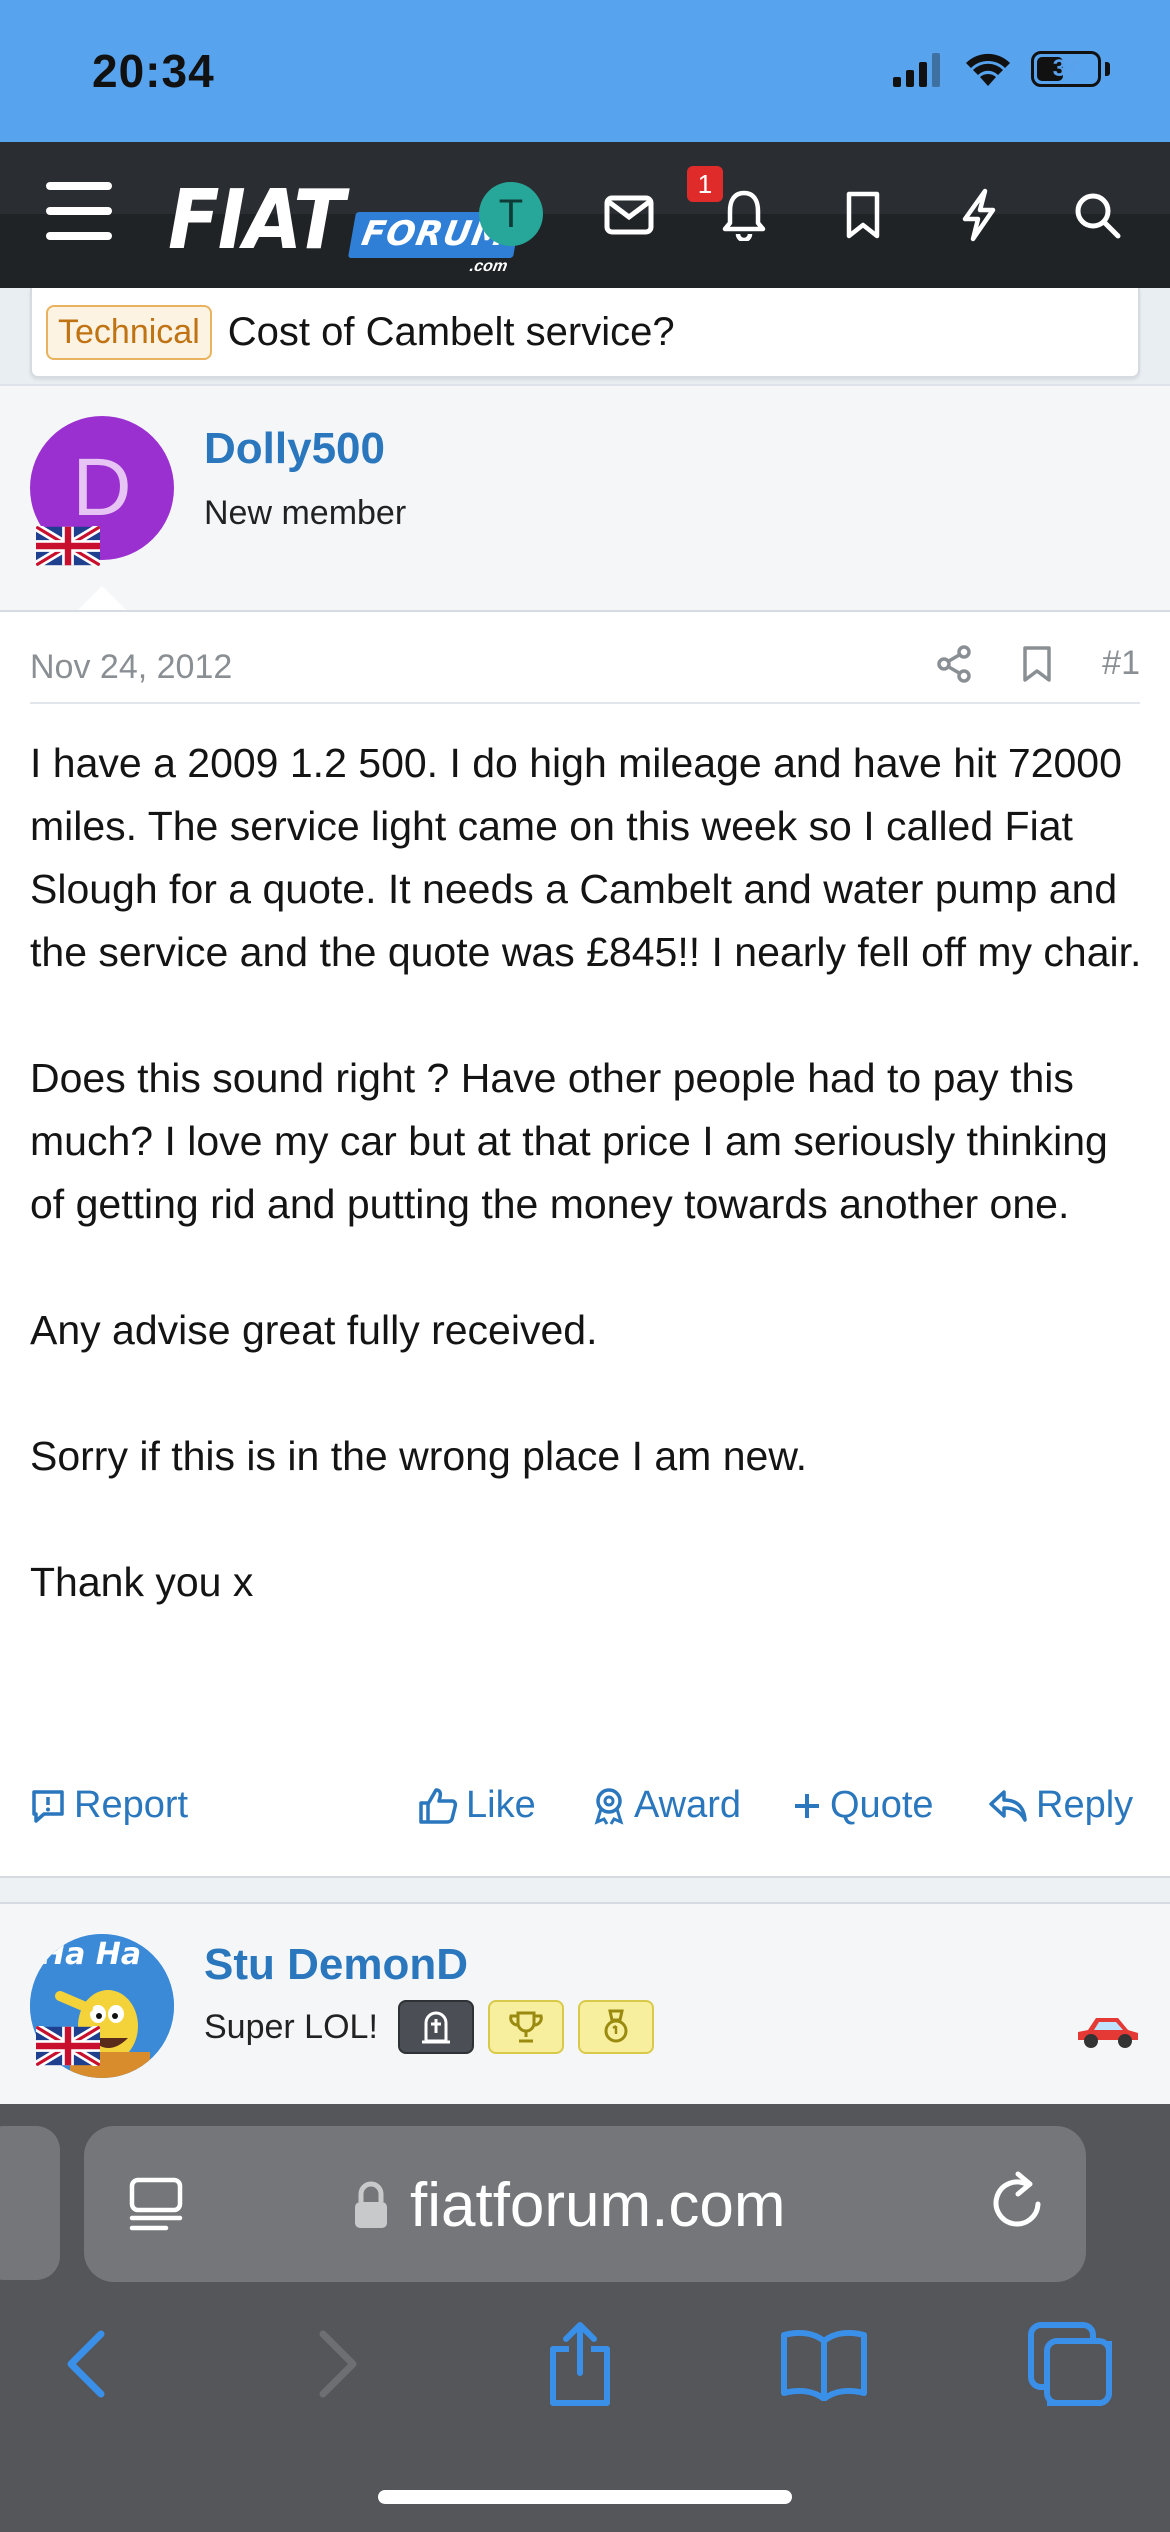  What do you see at coordinates (90, 1954) in the screenshot?
I see `avatar-caption: Ha Ha` at bounding box center [90, 1954].